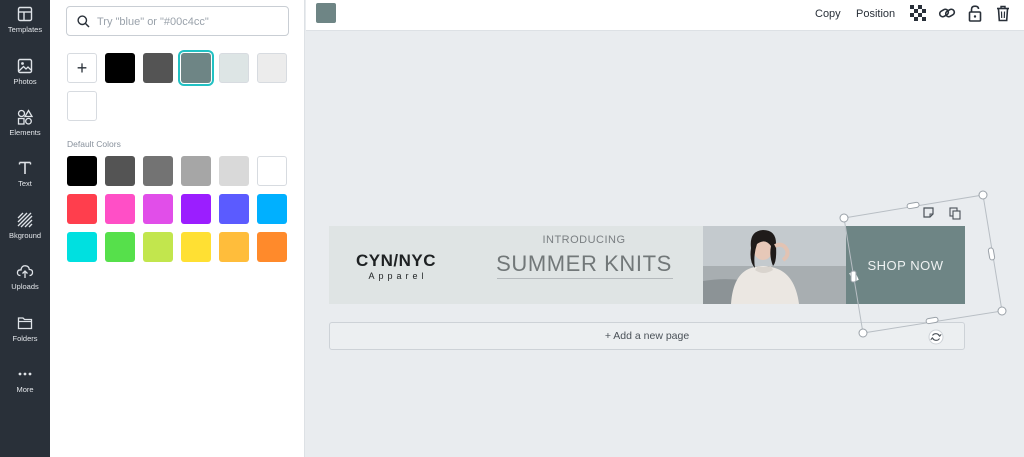  What do you see at coordinates (25, 374) in the screenshot?
I see `more-icon` at bounding box center [25, 374].